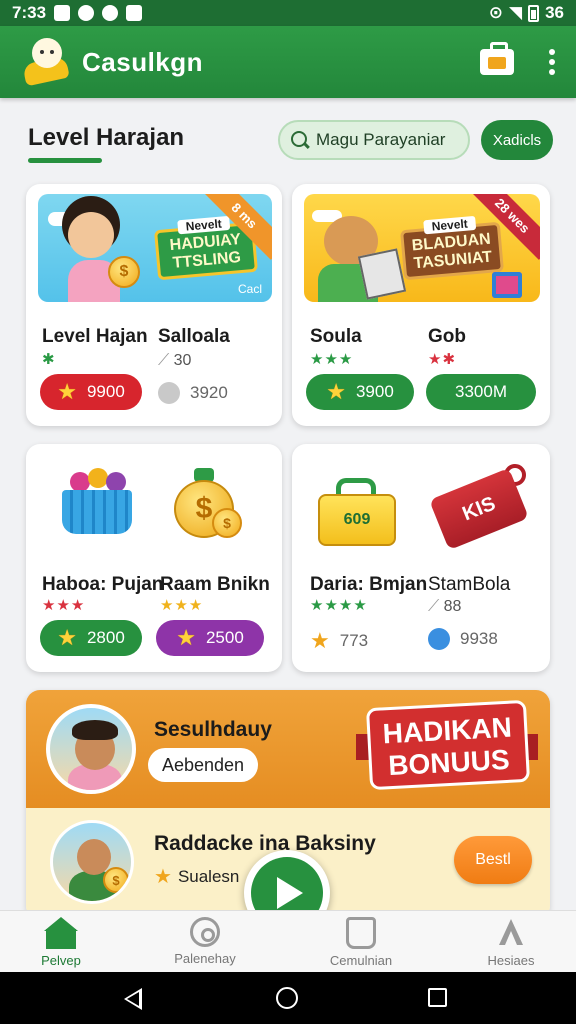  Describe the element at coordinates (382, 274) in the screenshot. I see `newspaper-icon` at that location.